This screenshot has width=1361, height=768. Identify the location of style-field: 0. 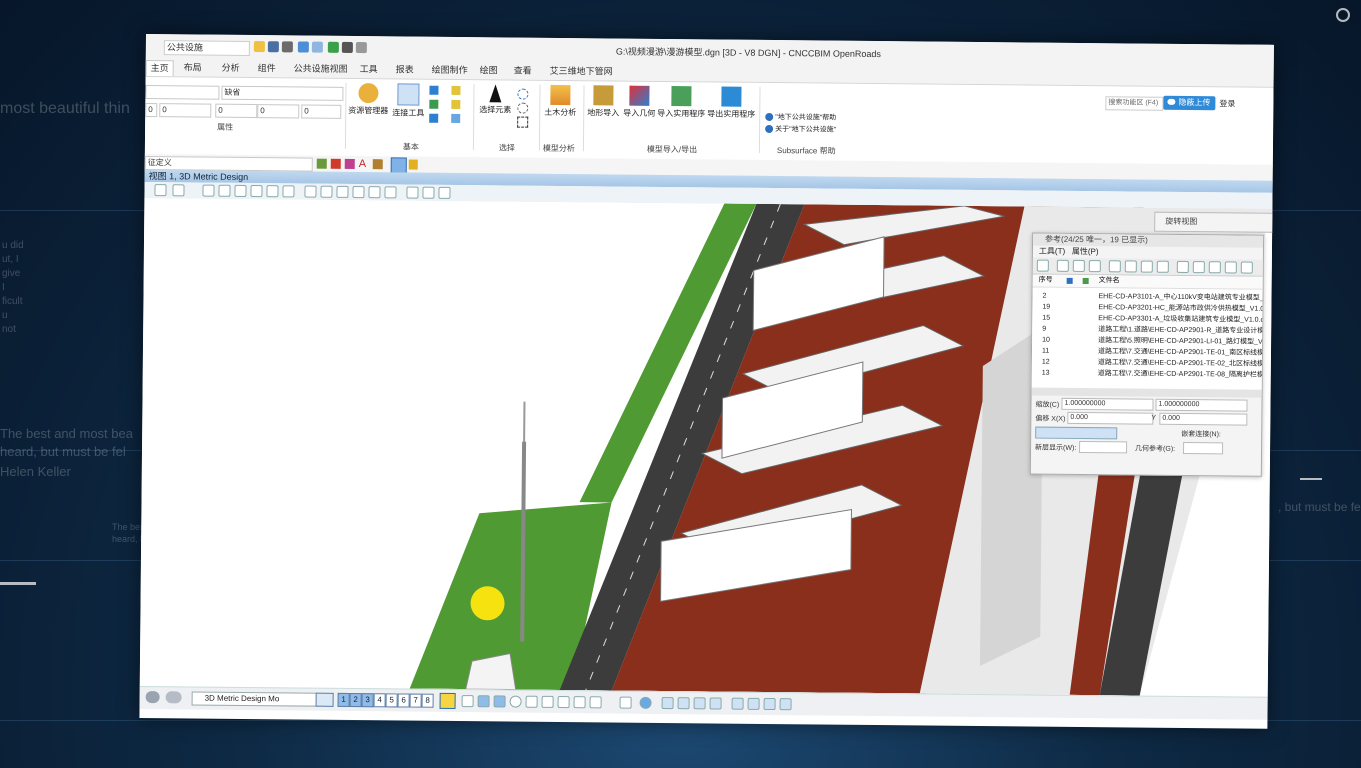
(236, 111).